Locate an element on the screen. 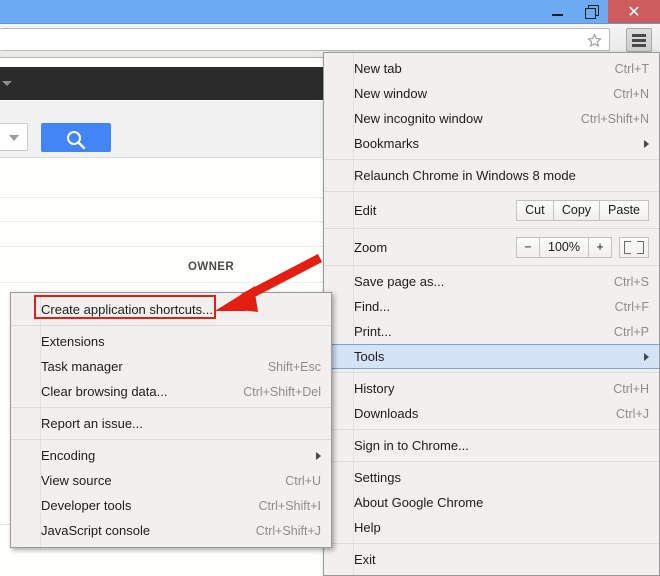  menu-item-accel: Ctrl+F is located at coordinates (631, 306).